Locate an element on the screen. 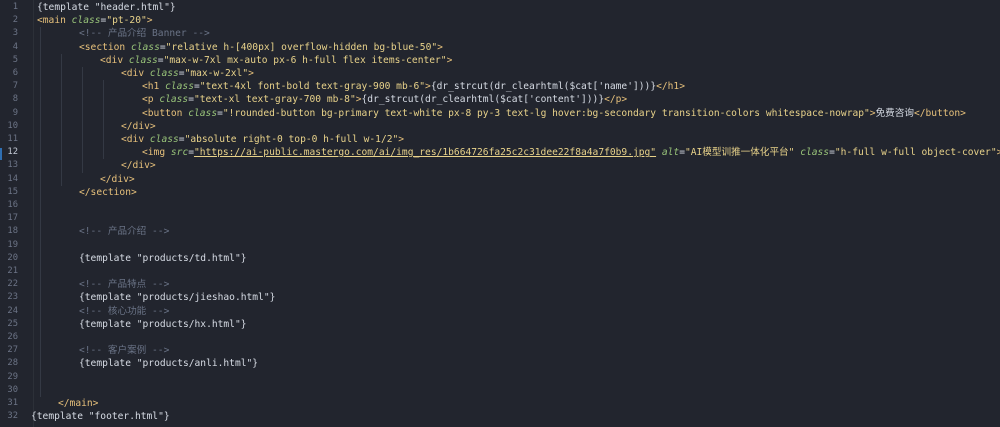  line-number: 3 is located at coordinates (15, 33).